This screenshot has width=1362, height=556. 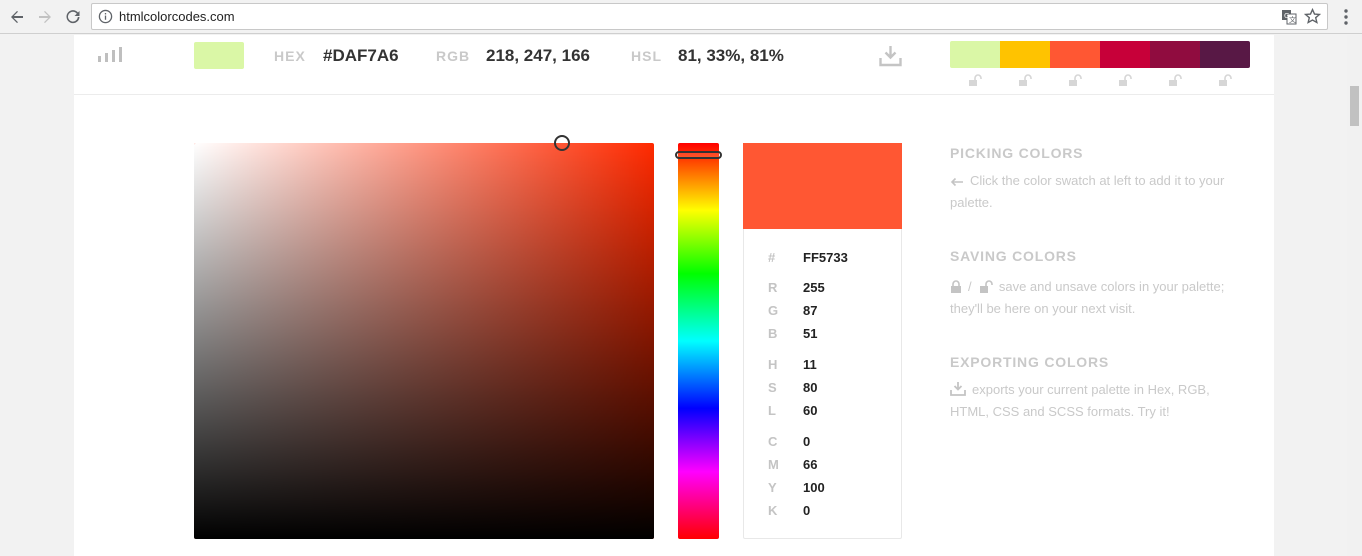 I want to click on scrollbar, so click(x=1354, y=295).